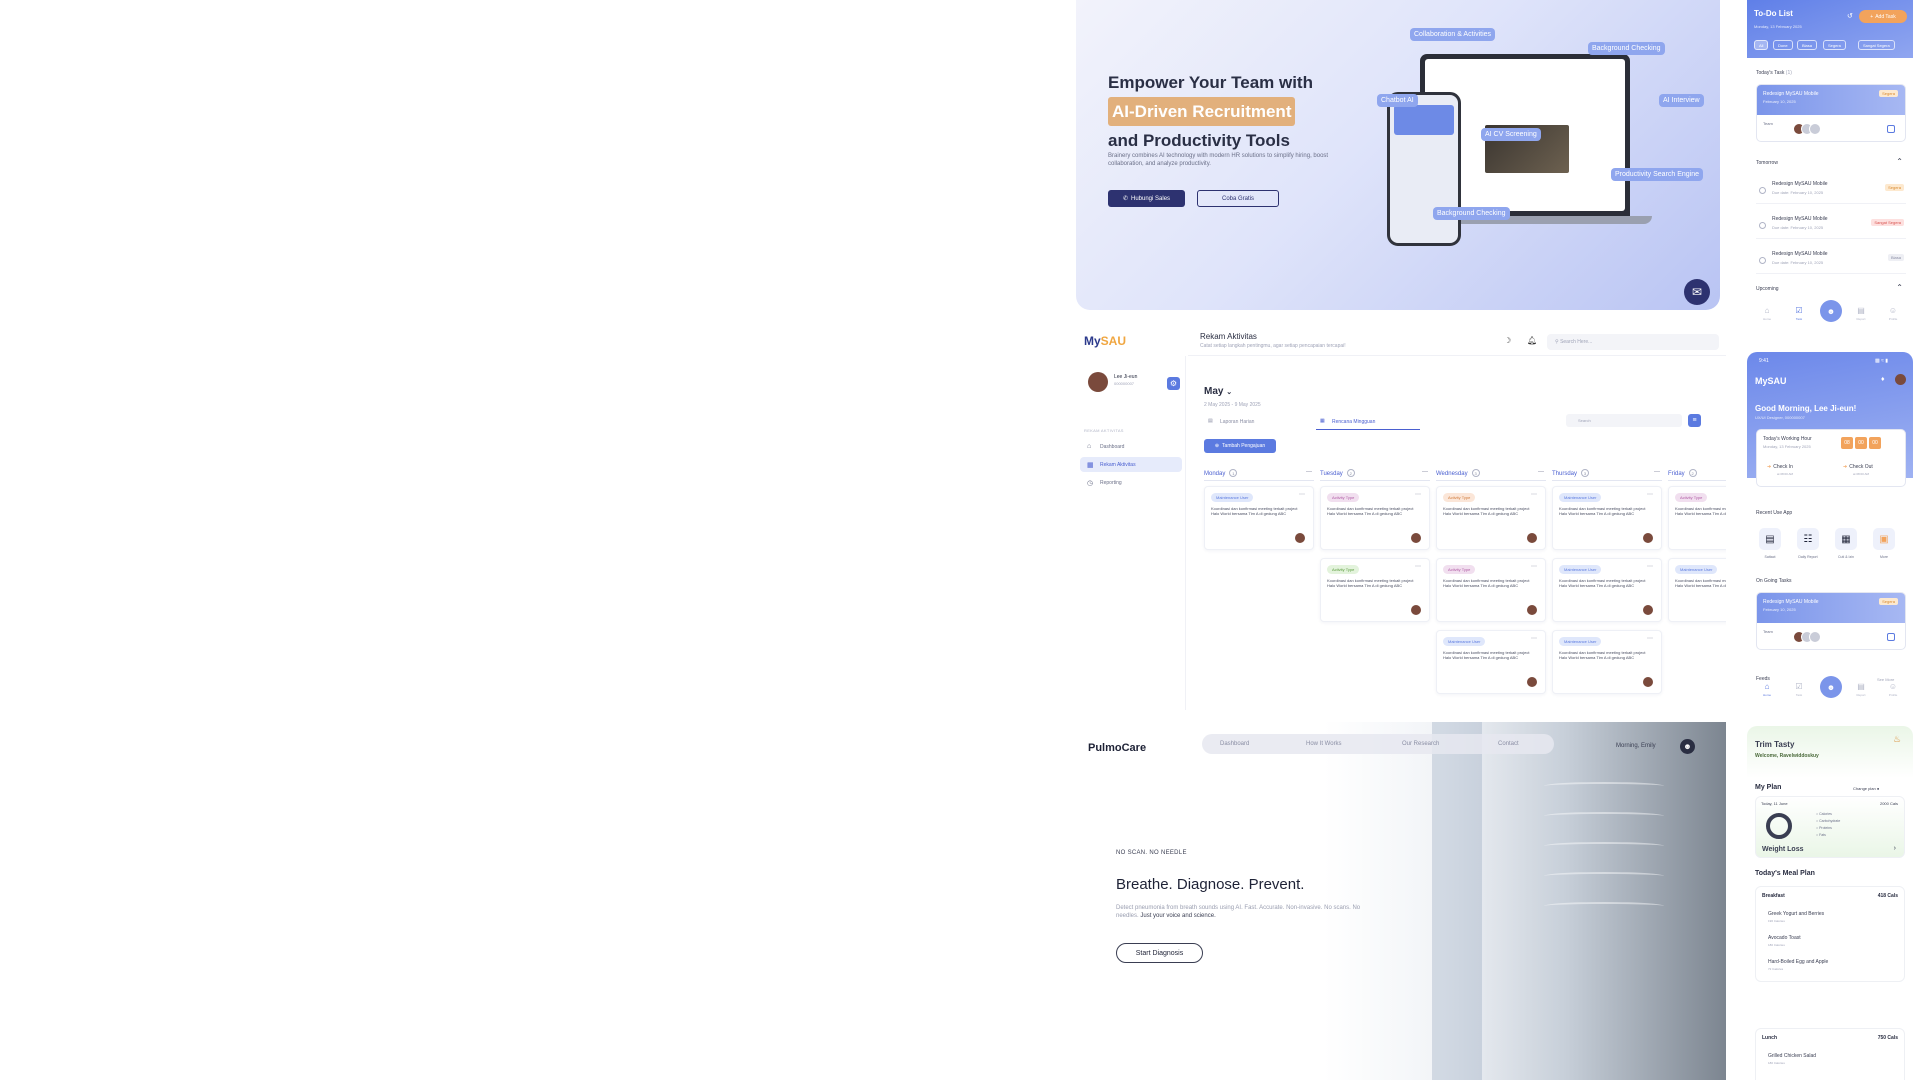 The width and height of the screenshot is (1920, 1080). I want to click on filter-done: Done, so click(1783, 45).